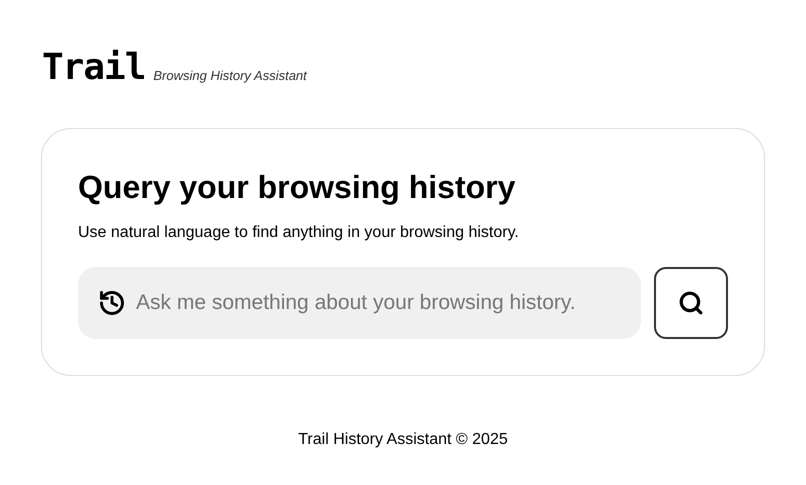 This screenshot has height=485, width=806. What do you see at coordinates (230, 75) in the screenshot?
I see `tagline: Browsing History Assistant` at bounding box center [230, 75].